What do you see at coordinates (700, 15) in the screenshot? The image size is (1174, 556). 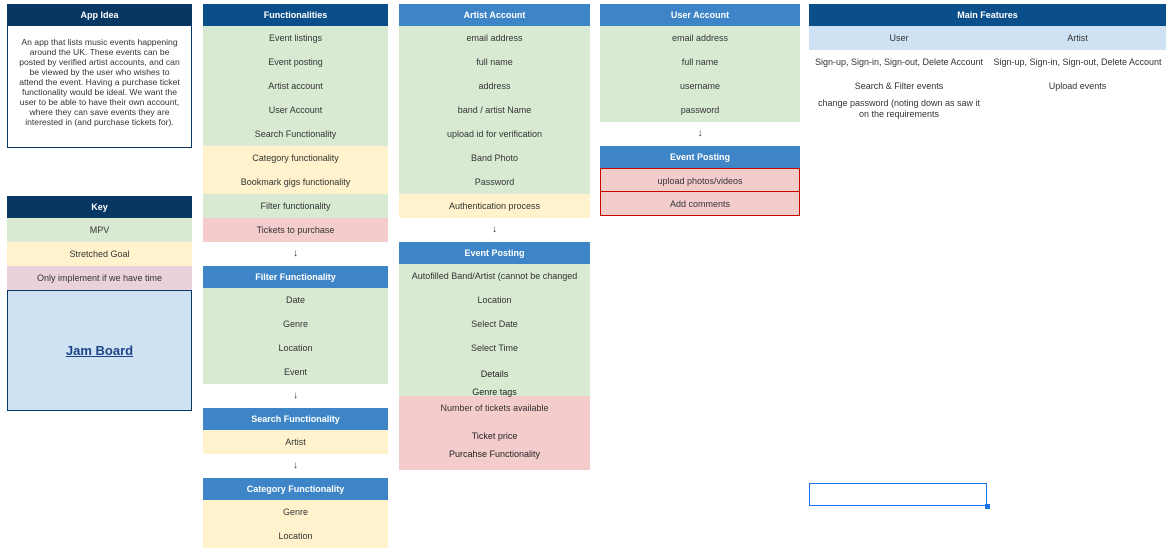 I see `user-account-header: User Account` at bounding box center [700, 15].